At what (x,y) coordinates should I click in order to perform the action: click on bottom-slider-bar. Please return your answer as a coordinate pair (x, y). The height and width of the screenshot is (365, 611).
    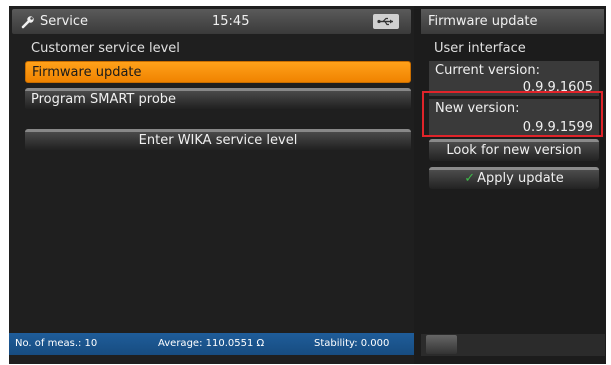
    Looking at the image, I should click on (513, 345).